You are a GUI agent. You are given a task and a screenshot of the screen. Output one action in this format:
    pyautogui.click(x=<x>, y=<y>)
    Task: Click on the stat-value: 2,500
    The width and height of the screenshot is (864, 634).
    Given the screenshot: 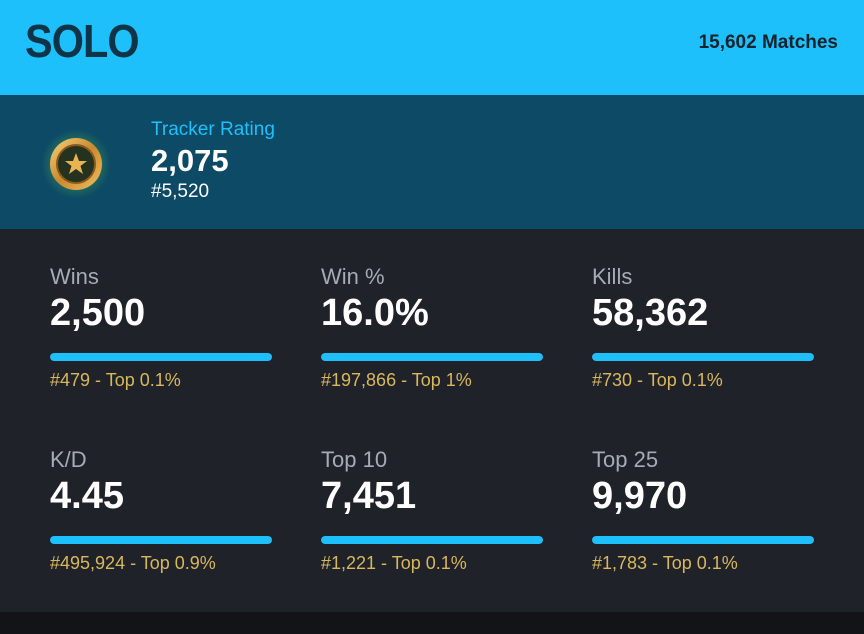 What is the action you would take?
    pyautogui.click(x=98, y=313)
    